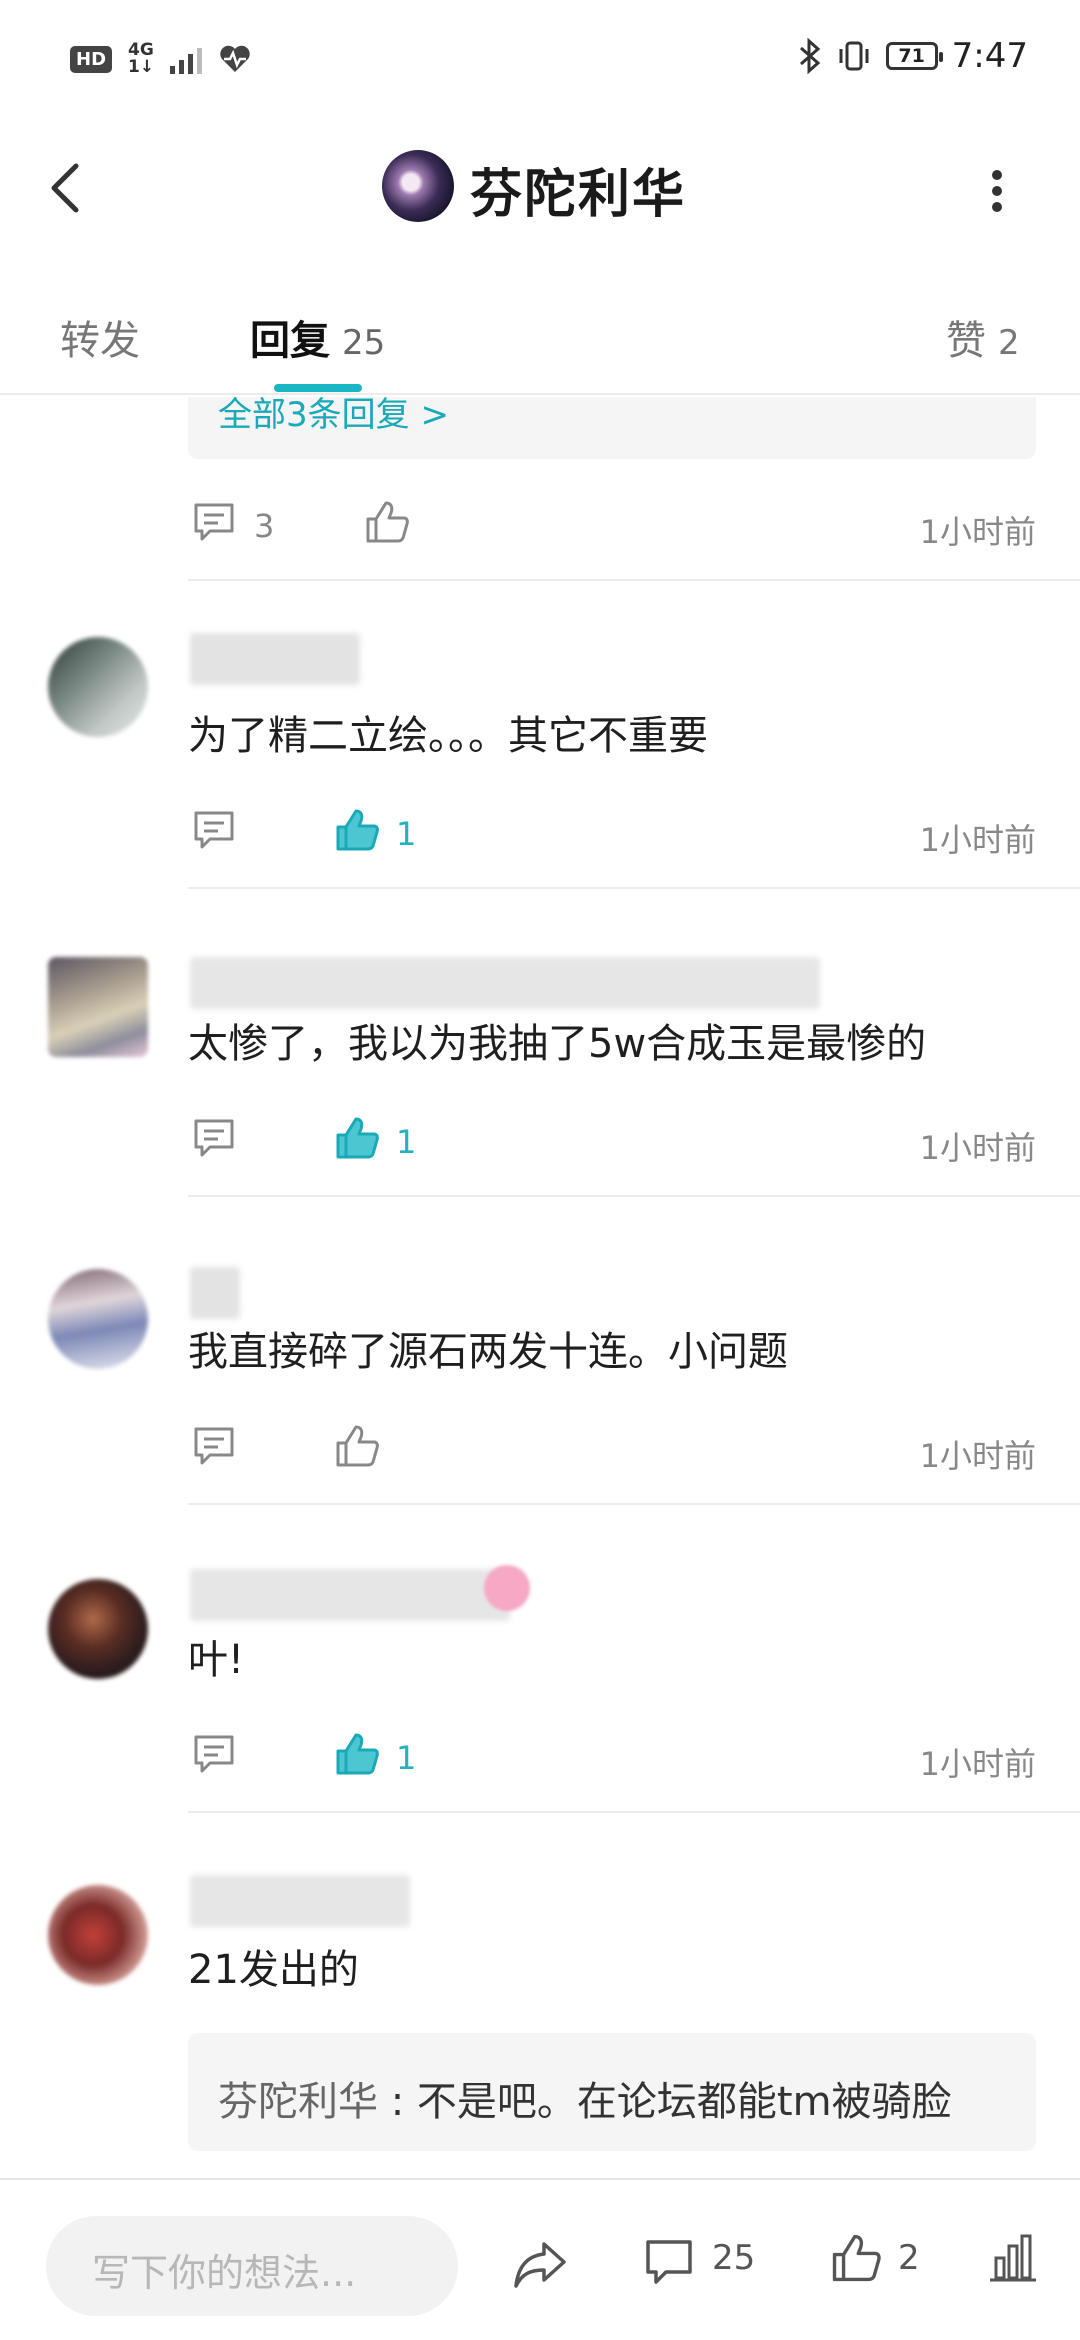 The height and width of the screenshot is (2340, 1080). I want to click on active-tab-indicator, so click(318, 388).